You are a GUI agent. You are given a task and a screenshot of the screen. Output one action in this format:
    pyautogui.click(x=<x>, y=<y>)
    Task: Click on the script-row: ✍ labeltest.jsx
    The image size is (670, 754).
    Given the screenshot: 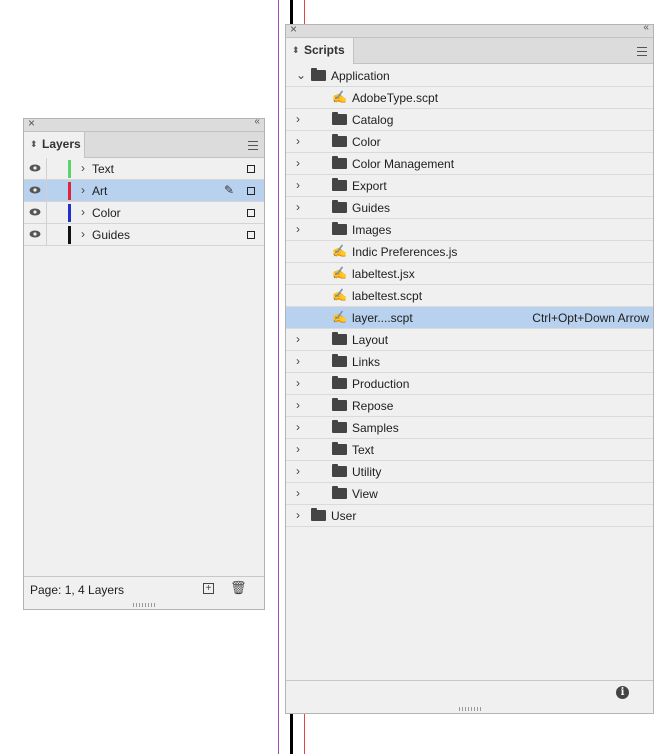 What is the action you would take?
    pyautogui.click(x=469, y=274)
    